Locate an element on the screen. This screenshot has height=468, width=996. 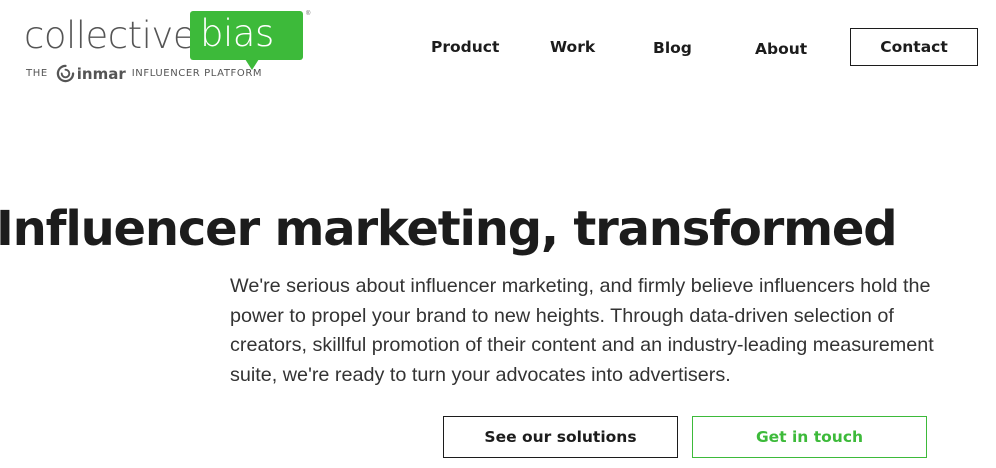
registered-mark: ® is located at coordinates (308, 14).